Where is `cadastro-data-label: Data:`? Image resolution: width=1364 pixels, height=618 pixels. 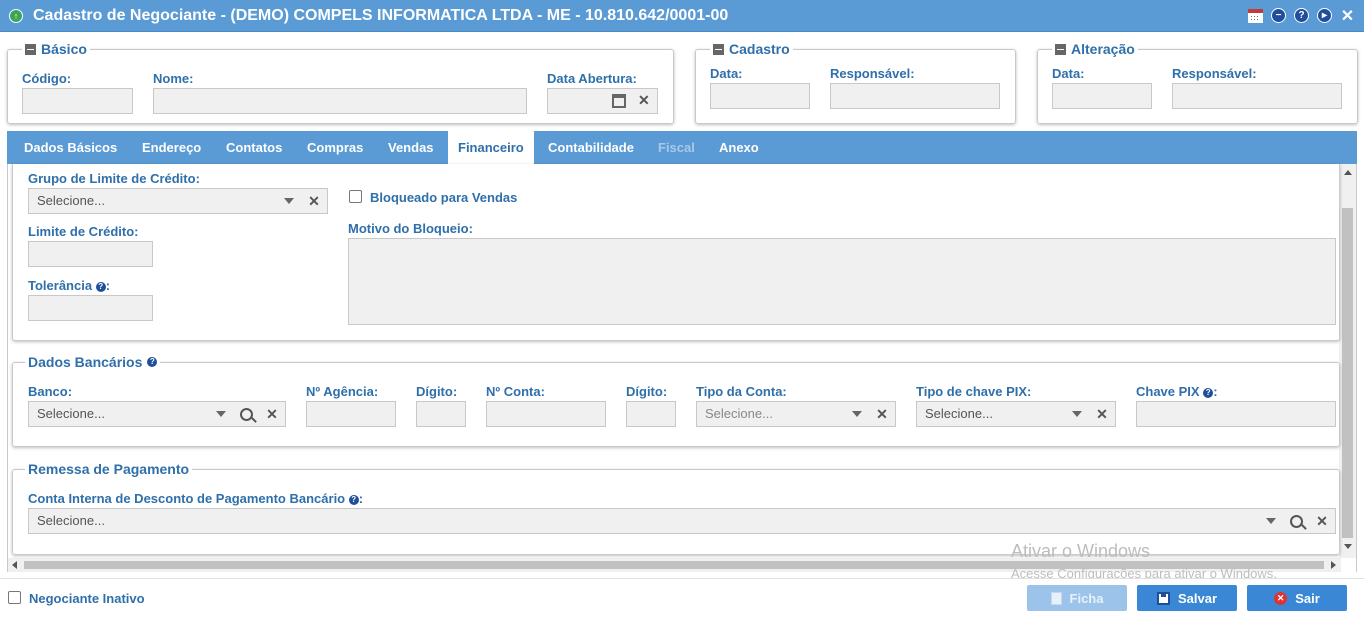 cadastro-data-label: Data: is located at coordinates (726, 73).